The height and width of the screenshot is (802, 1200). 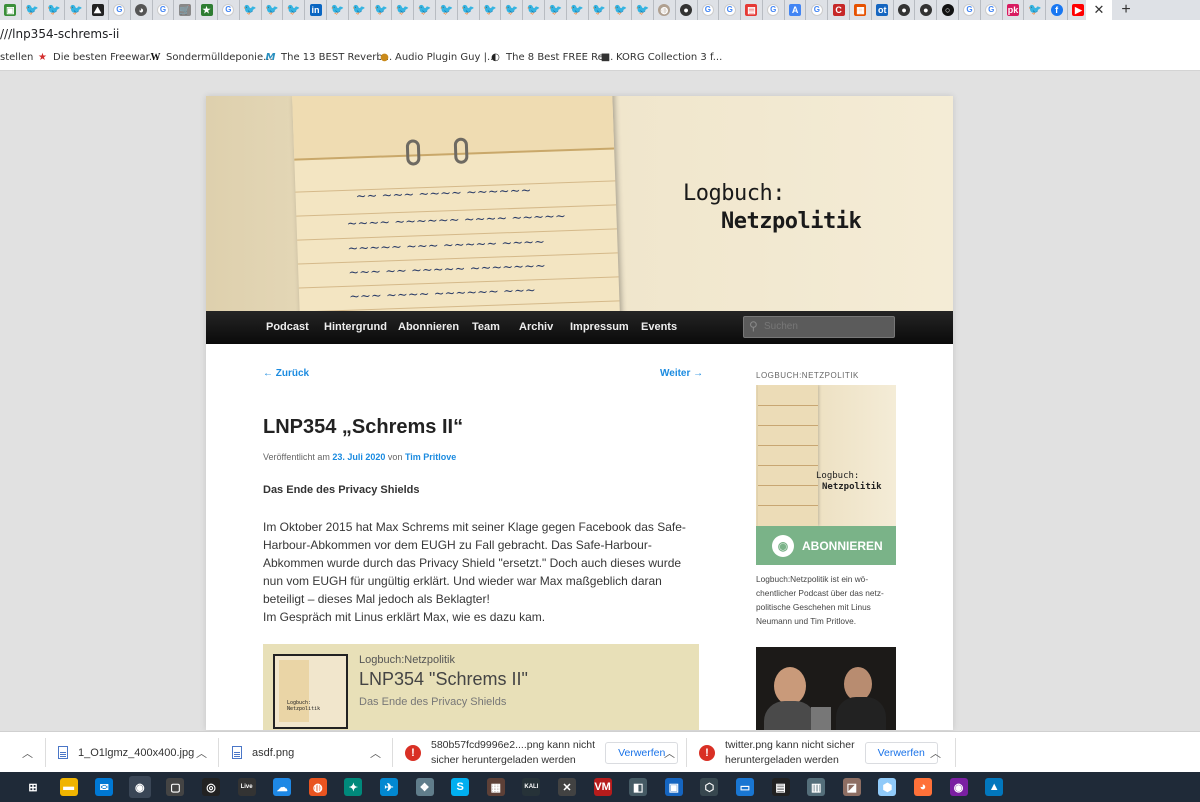 What do you see at coordinates (852, 787) in the screenshot?
I see `taskbar-app-button: ◪` at bounding box center [852, 787].